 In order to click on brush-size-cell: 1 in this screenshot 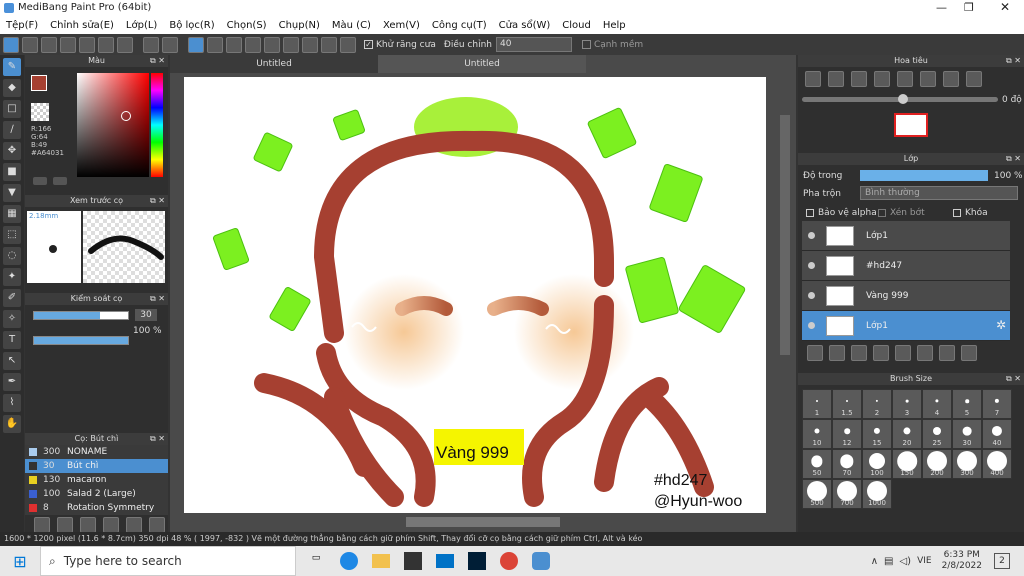, I will do `click(817, 404)`.